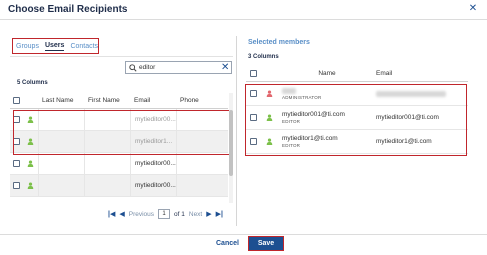 The width and height of the screenshot is (487, 255). I want to click on page-number-input: 1, so click(164, 214).